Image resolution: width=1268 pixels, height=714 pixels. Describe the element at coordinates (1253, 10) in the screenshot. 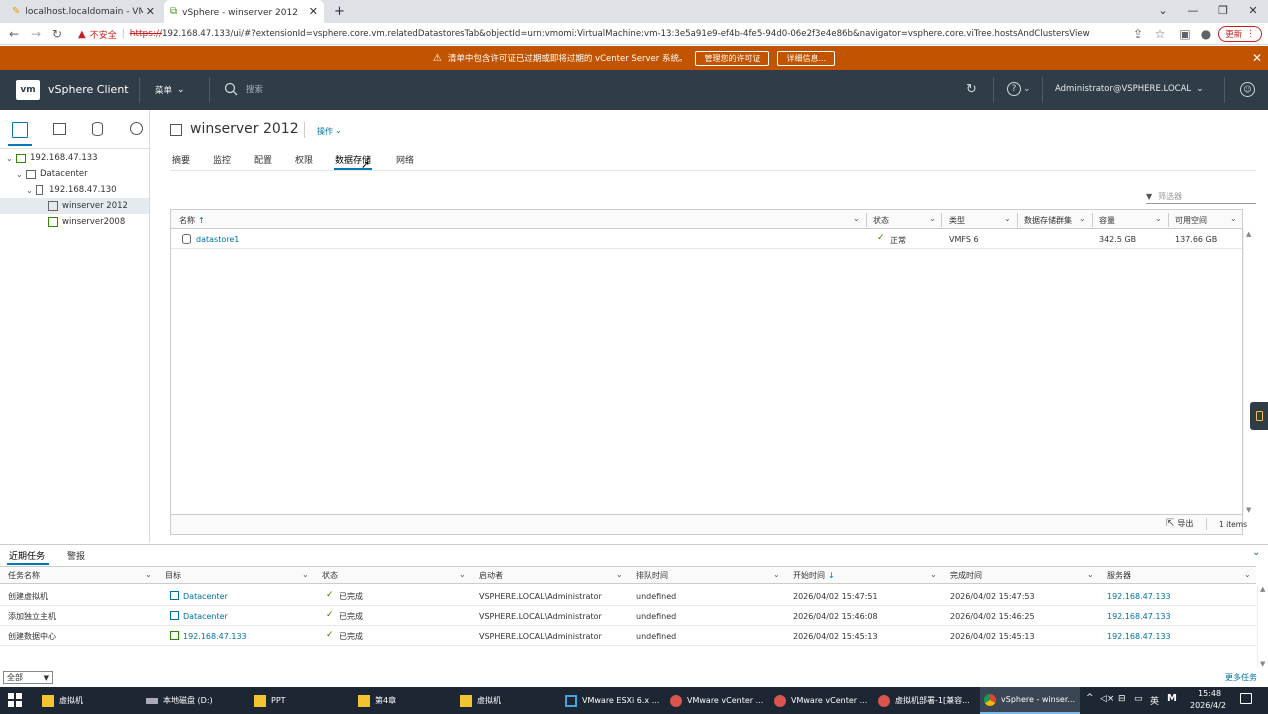

I see `close-window-icon: ✕` at that location.